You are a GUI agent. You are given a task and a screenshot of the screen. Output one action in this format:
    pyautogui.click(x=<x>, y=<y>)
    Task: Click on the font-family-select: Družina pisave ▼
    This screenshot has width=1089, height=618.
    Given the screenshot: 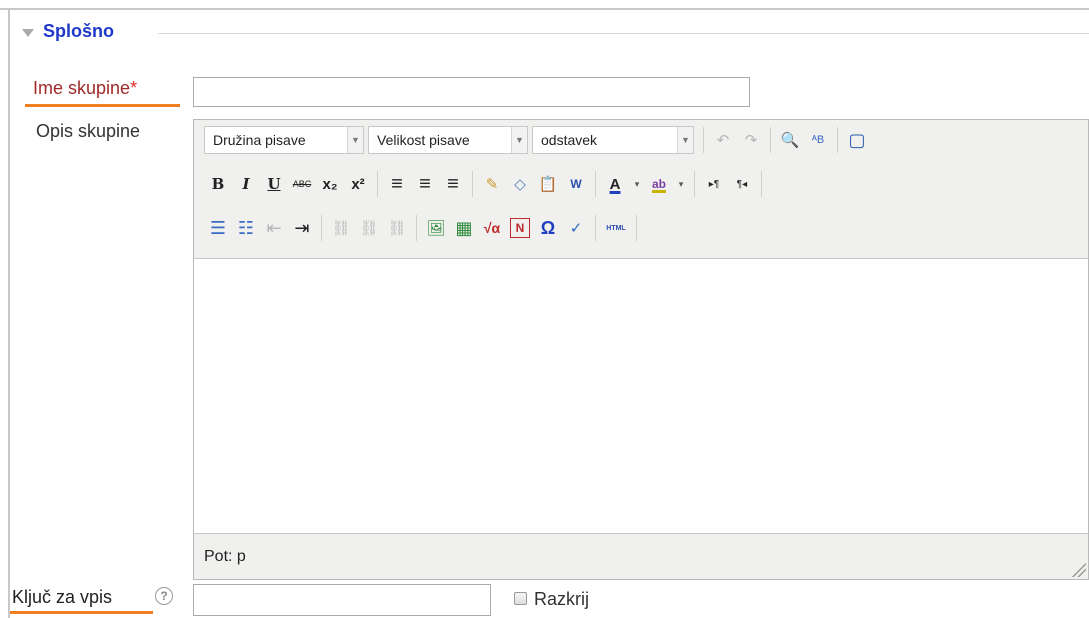 What is the action you would take?
    pyautogui.click(x=284, y=140)
    